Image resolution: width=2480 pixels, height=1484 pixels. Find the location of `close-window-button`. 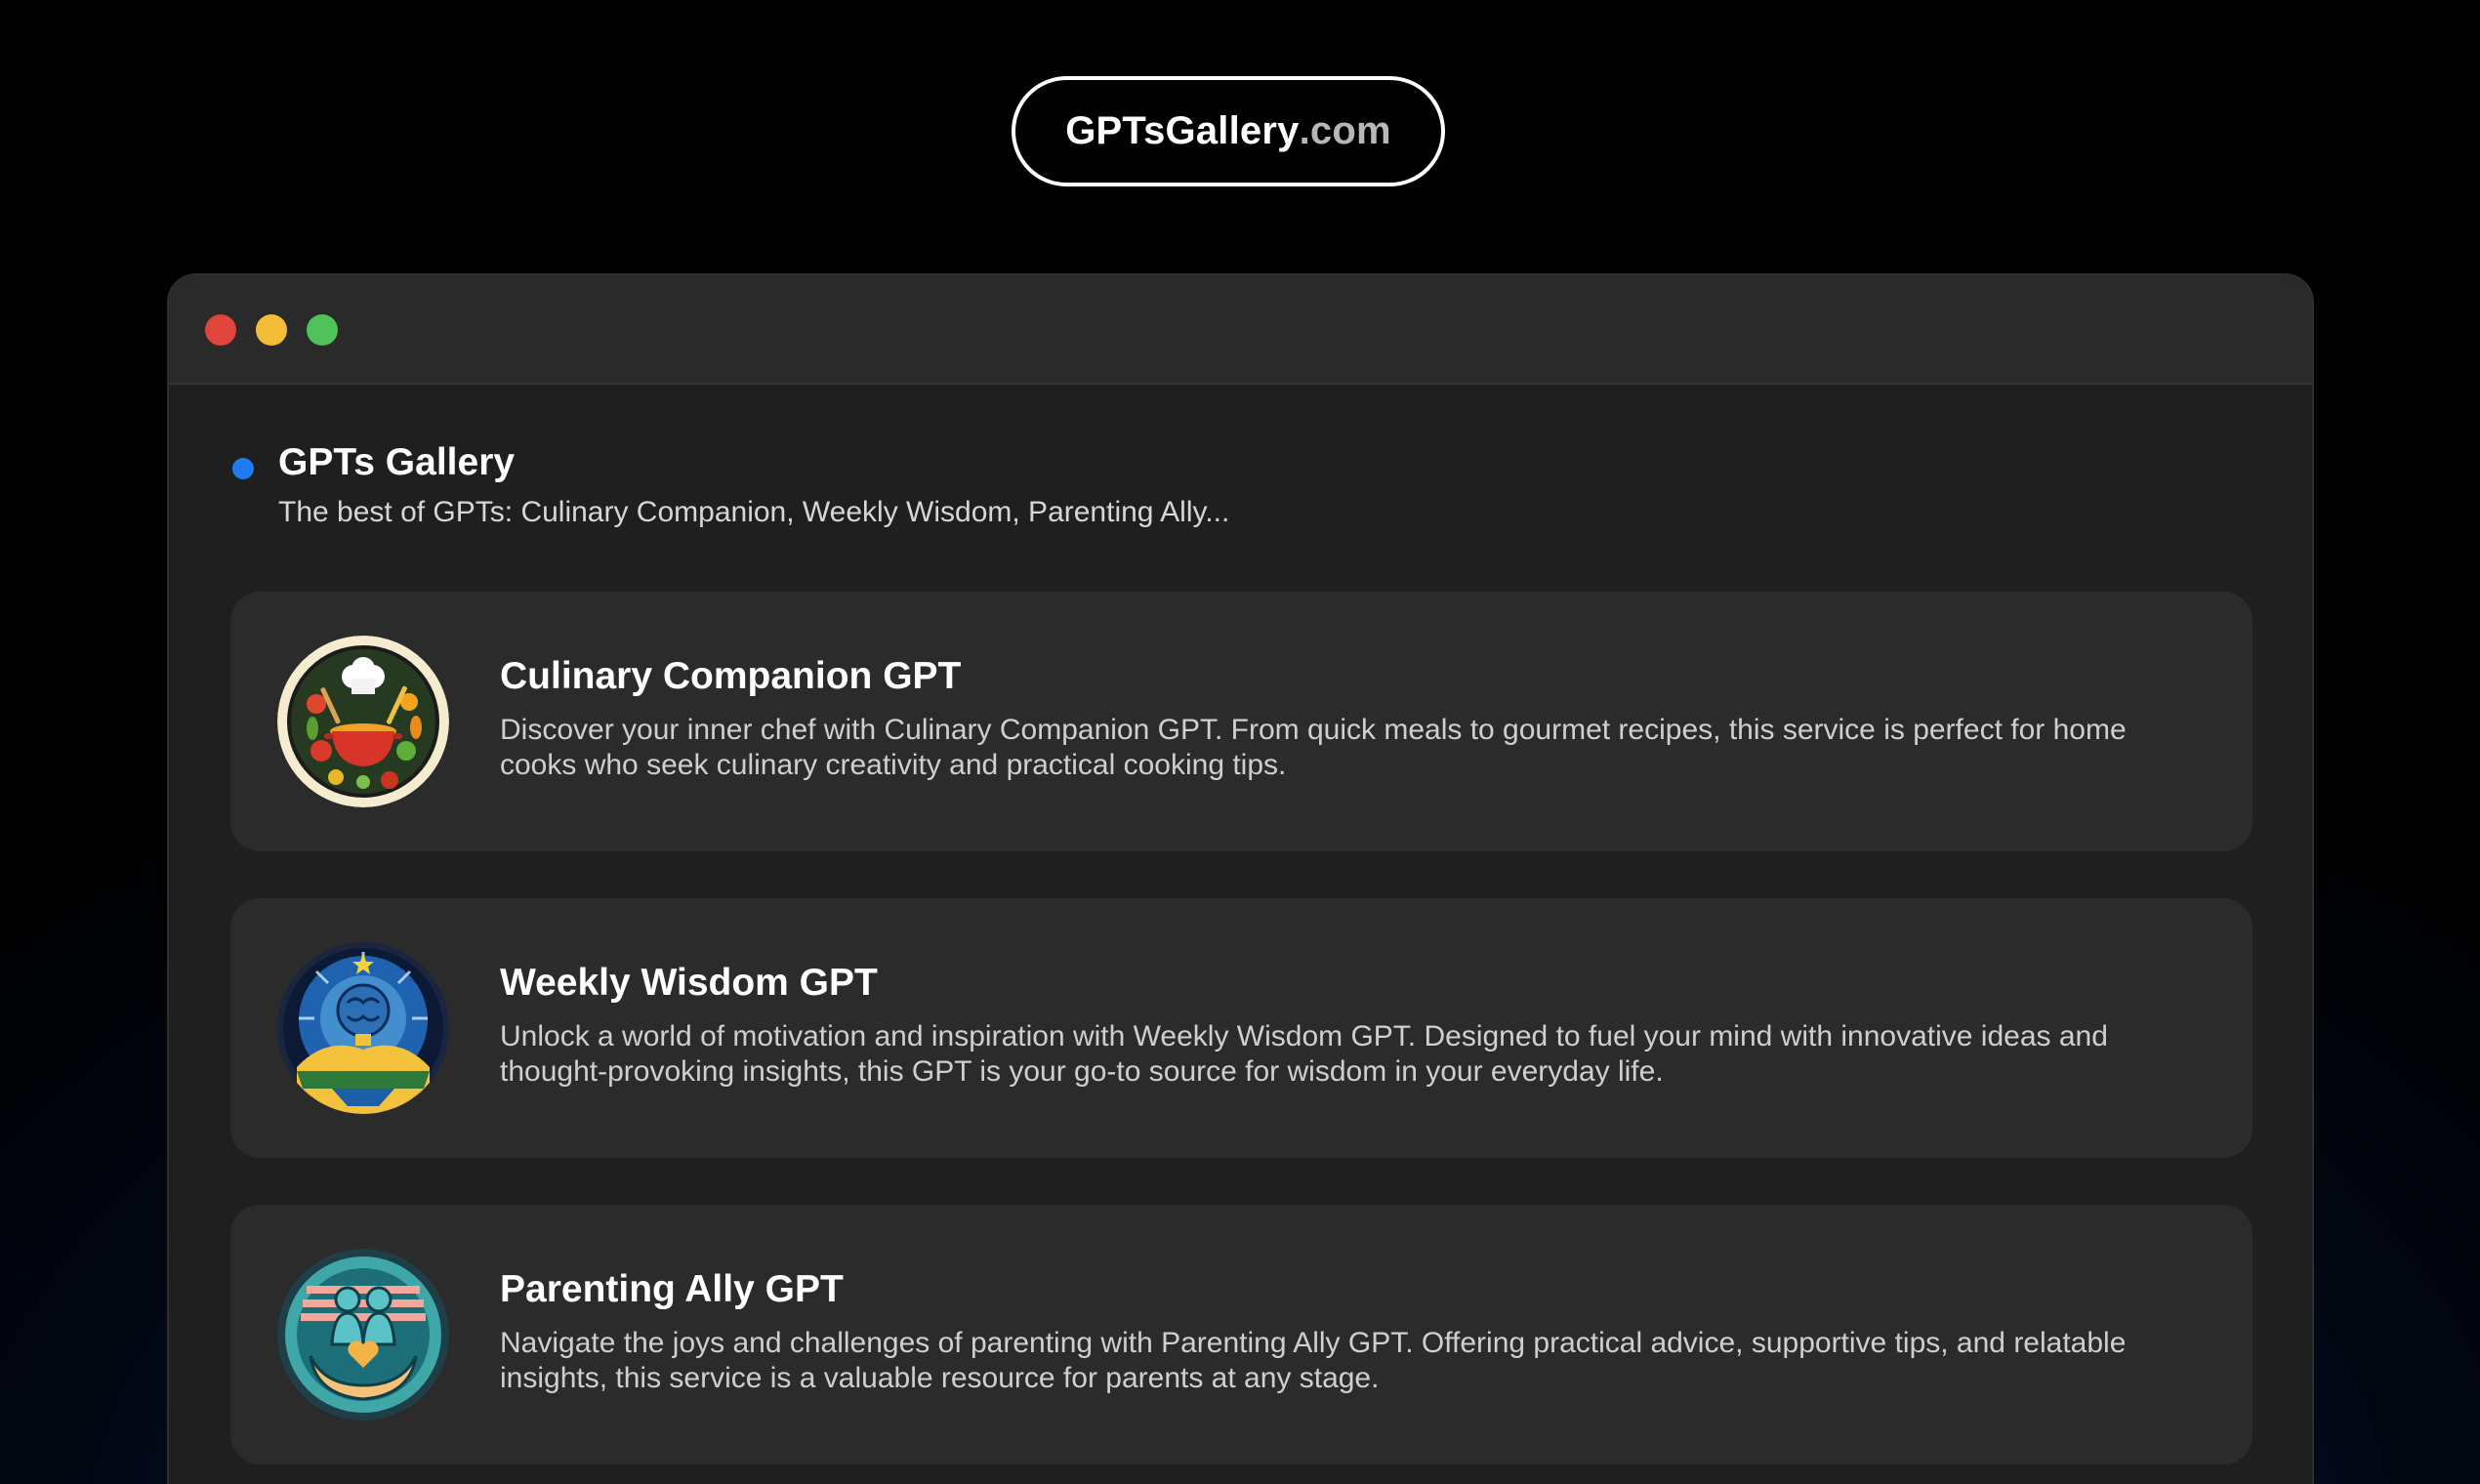

close-window-button is located at coordinates (221, 330).